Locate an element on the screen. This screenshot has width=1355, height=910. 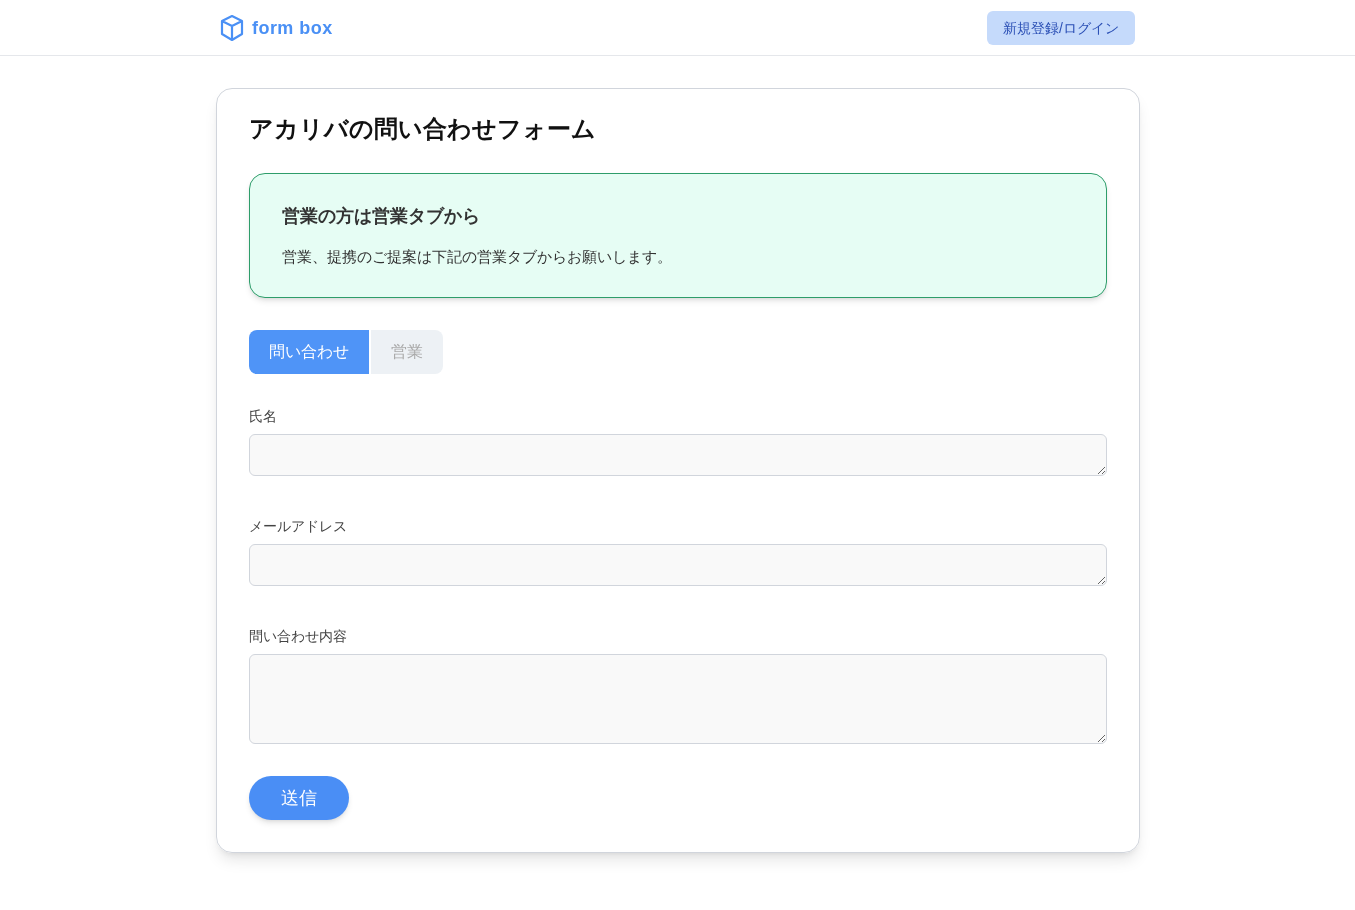
tab: 問い合わせ is located at coordinates (308, 351).